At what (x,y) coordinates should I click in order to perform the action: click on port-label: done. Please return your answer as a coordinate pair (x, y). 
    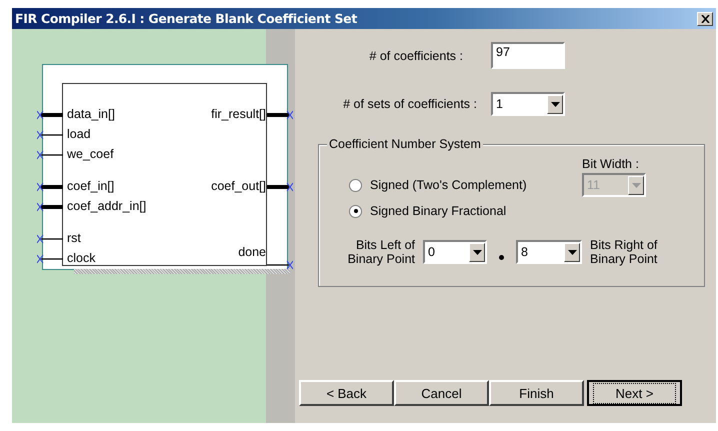
    Looking at the image, I should click on (252, 252).